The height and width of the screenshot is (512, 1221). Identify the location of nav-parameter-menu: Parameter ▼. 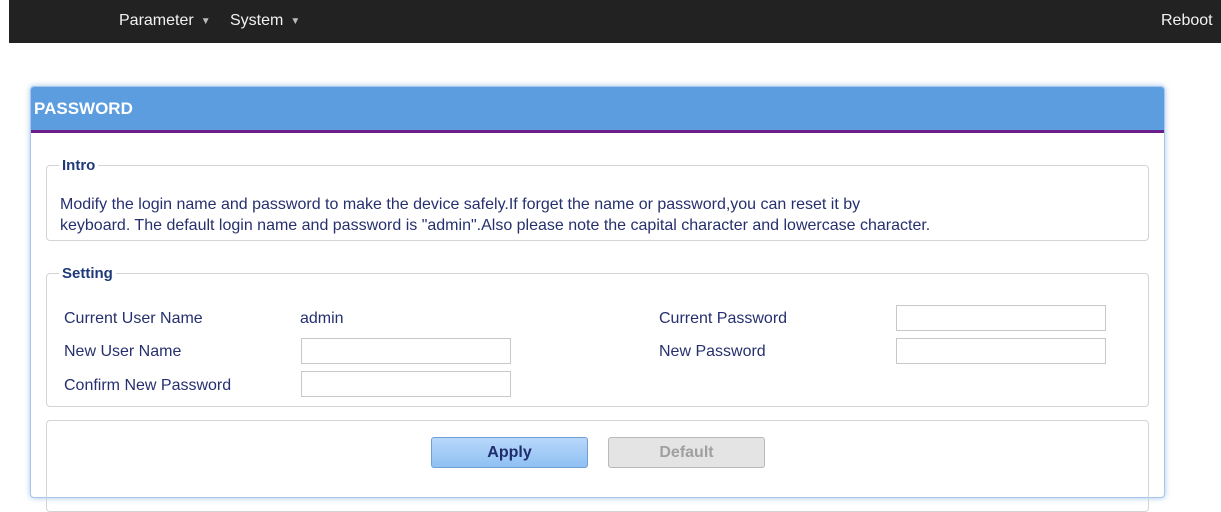
(165, 21).